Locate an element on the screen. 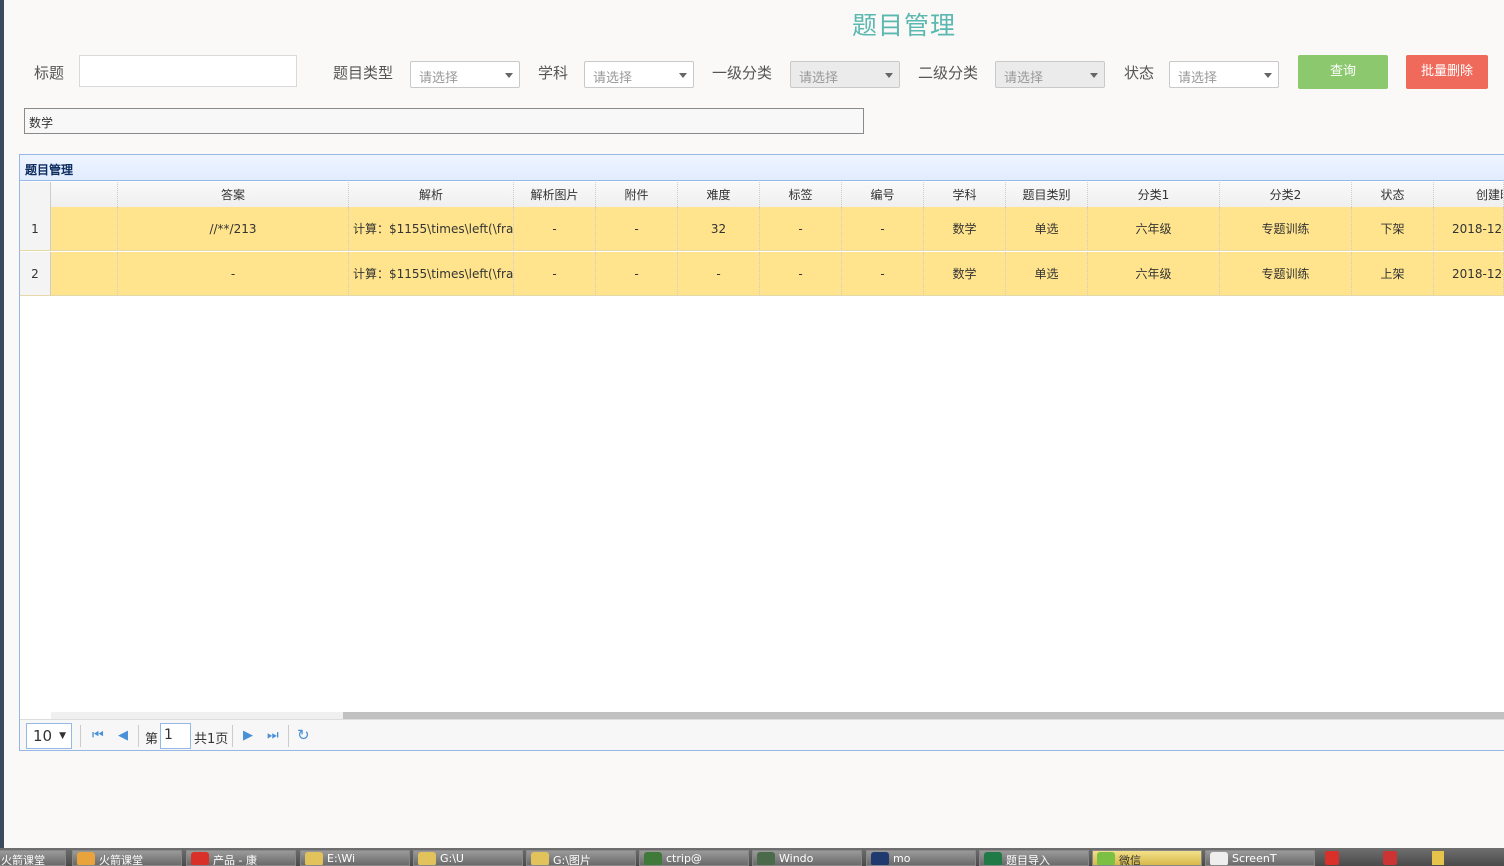  cell-answer: - is located at coordinates (233, 274).